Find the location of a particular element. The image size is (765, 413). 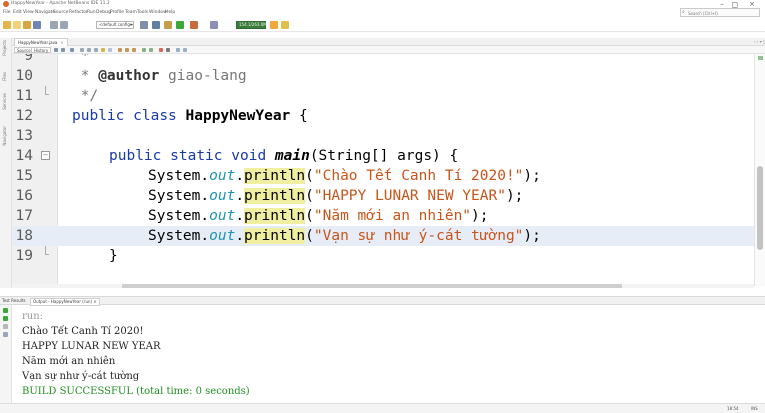

menu-file: File is located at coordinates (7, 12).